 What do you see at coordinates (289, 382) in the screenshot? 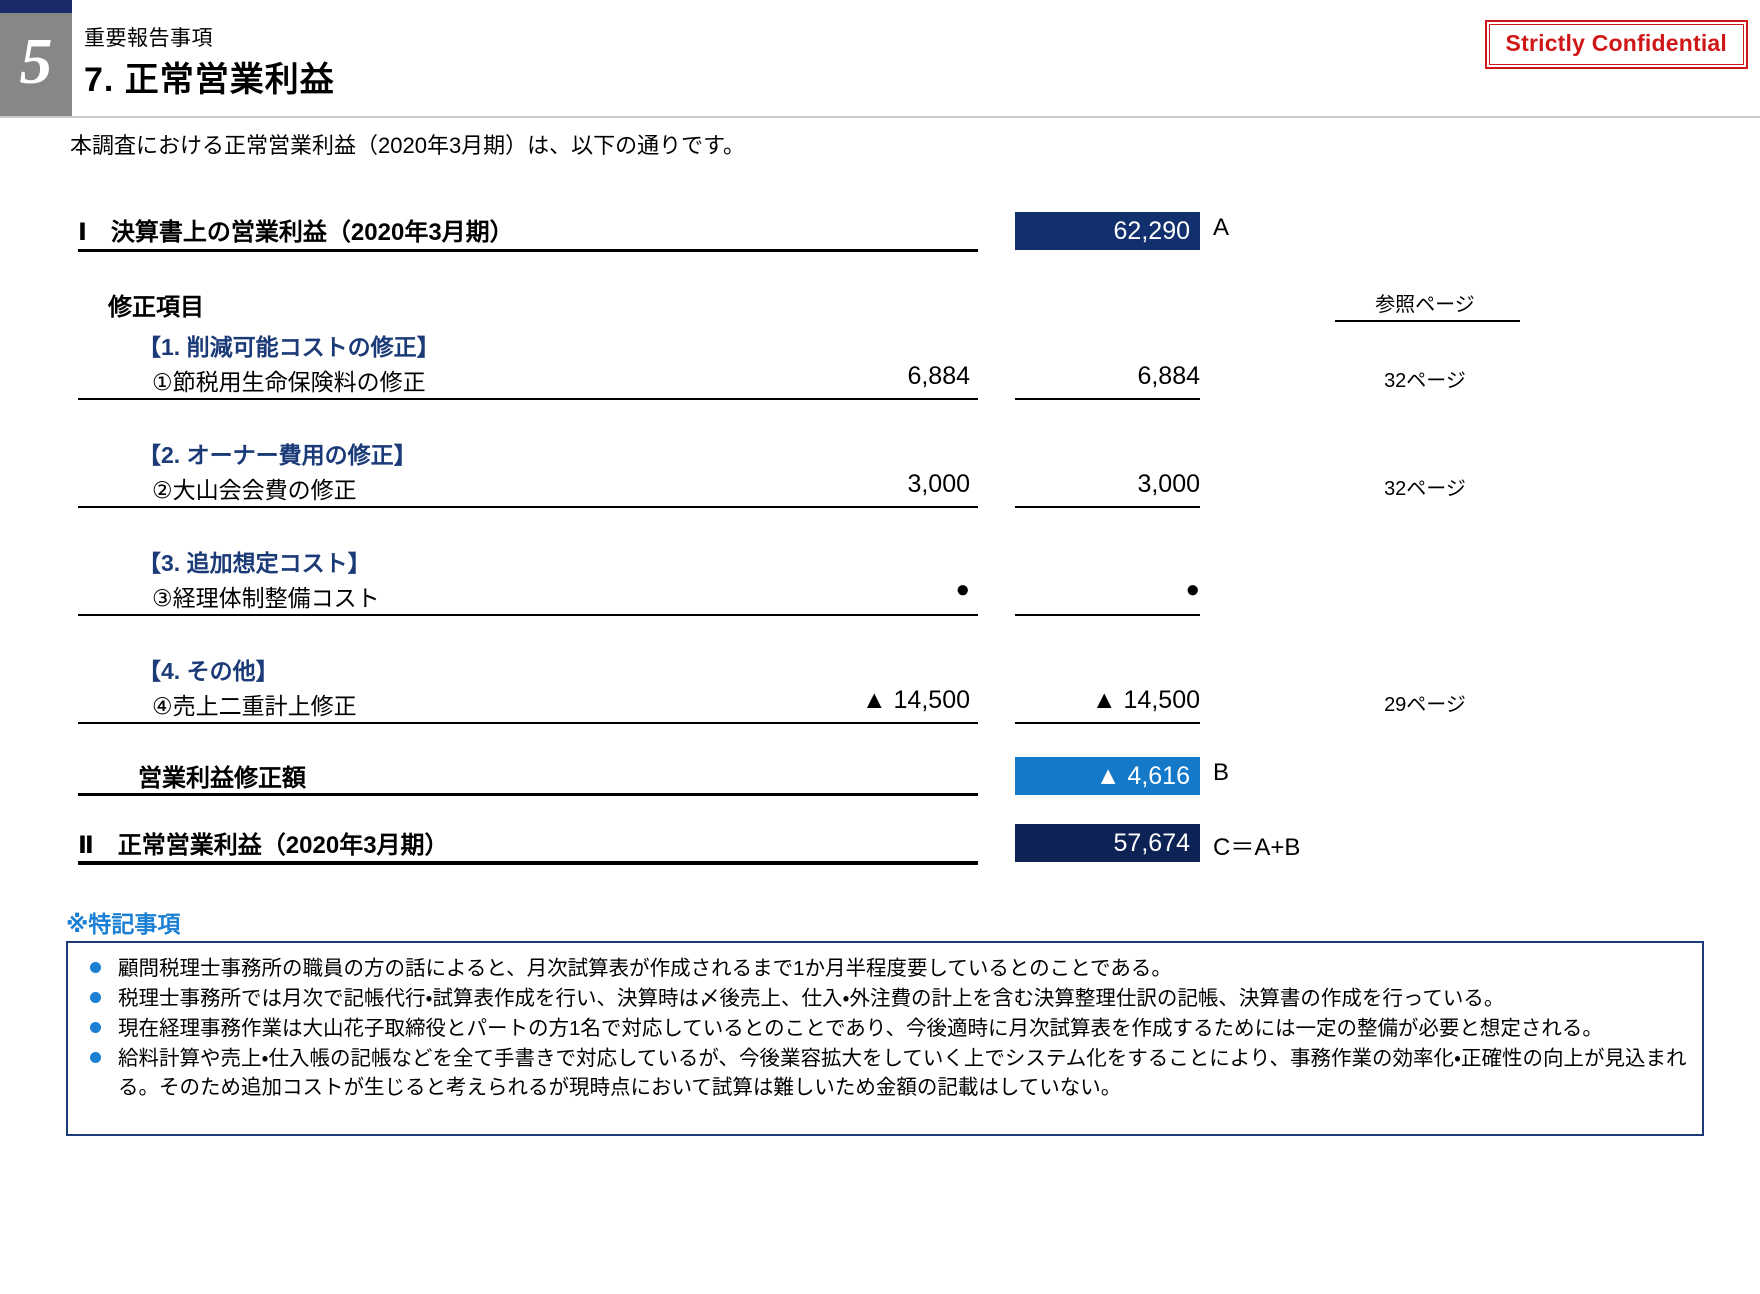
I see `section-1-item-label: ①節税用生命保険料の修正` at bounding box center [289, 382].